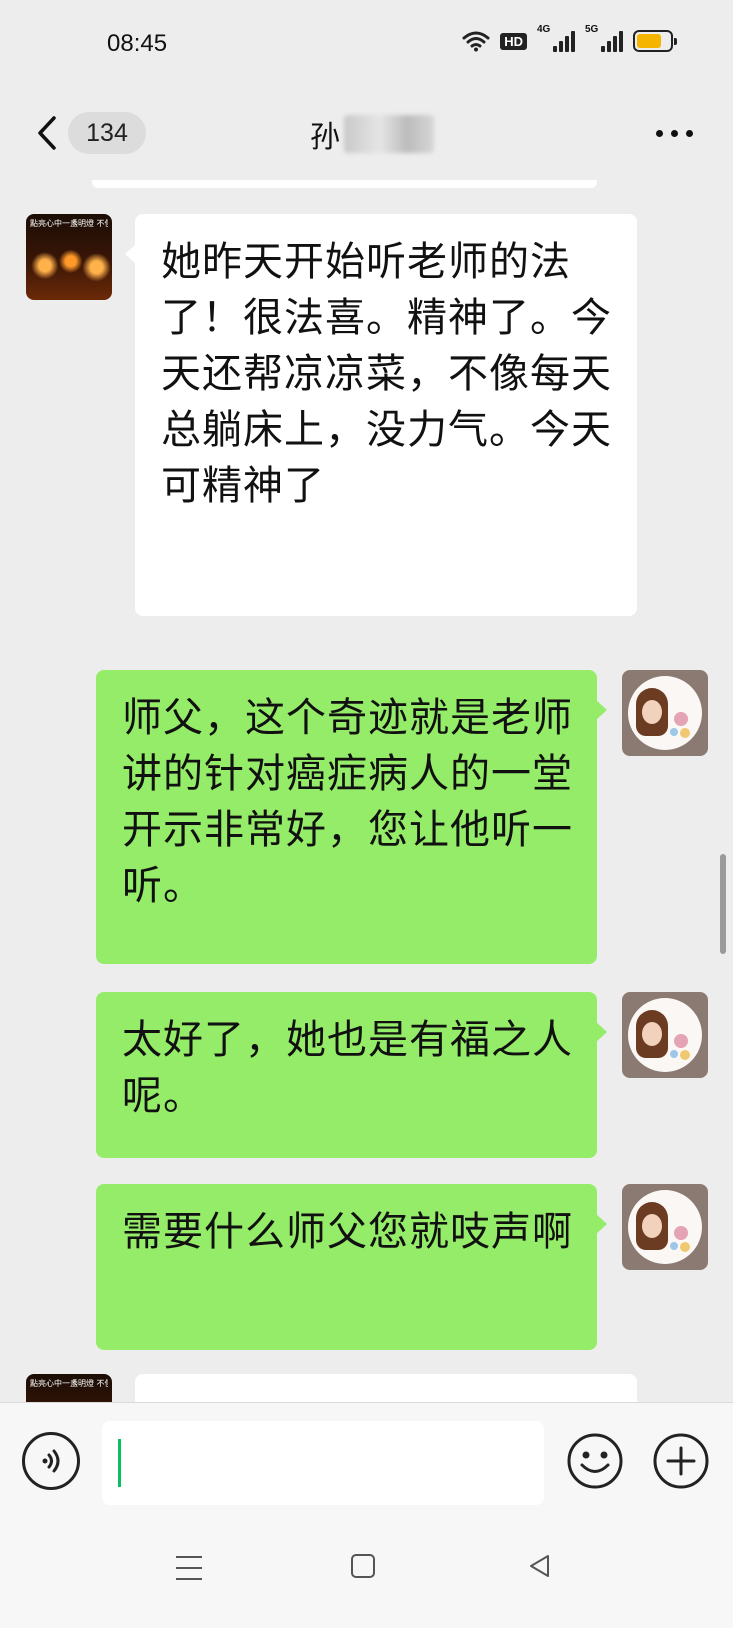  Describe the element at coordinates (366, 45) in the screenshot. I see `status-bar: 08:45 HD 4G 5G` at that location.